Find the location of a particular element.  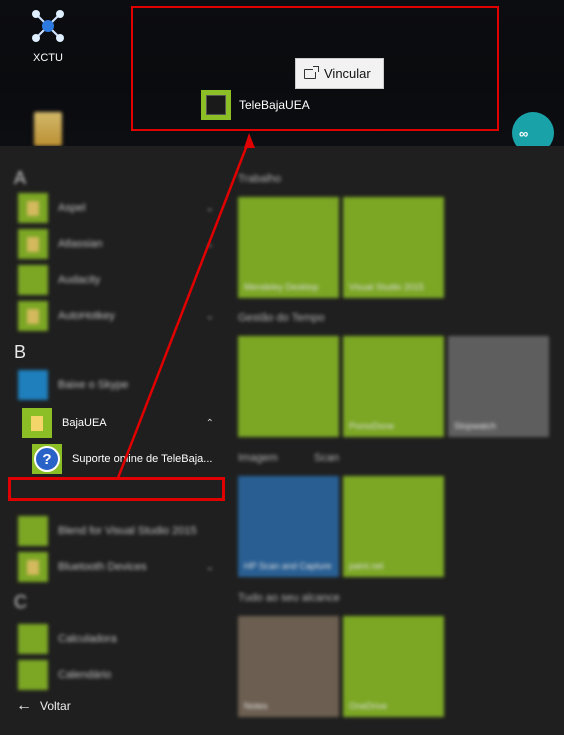

pin-icon is located at coordinates (311, 72).